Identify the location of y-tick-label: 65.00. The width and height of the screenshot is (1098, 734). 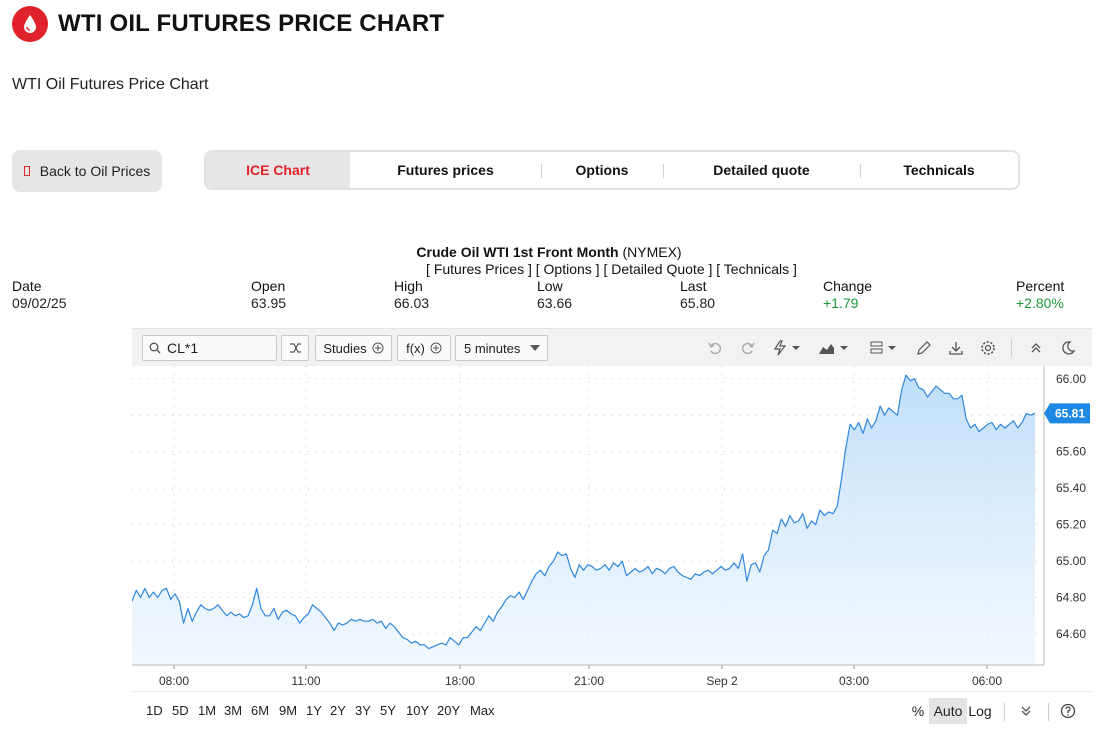
(1071, 561).